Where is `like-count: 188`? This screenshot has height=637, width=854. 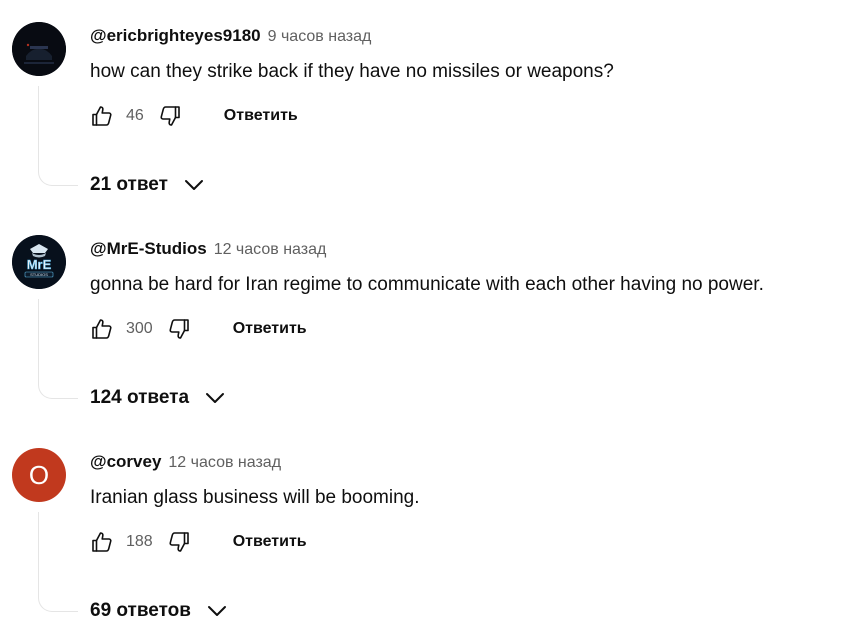 like-count: 188 is located at coordinates (139, 541).